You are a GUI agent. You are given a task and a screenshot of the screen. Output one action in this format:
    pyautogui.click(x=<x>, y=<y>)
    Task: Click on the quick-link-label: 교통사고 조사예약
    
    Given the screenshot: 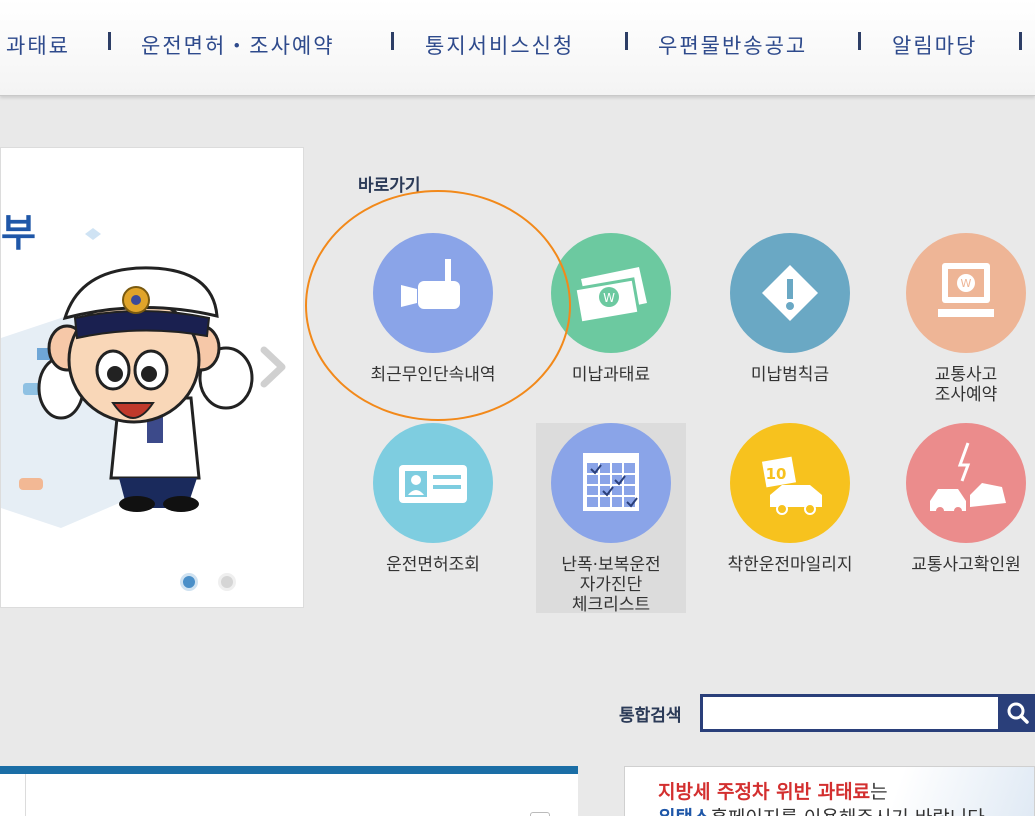 What is the action you would take?
    pyautogui.click(x=966, y=385)
    